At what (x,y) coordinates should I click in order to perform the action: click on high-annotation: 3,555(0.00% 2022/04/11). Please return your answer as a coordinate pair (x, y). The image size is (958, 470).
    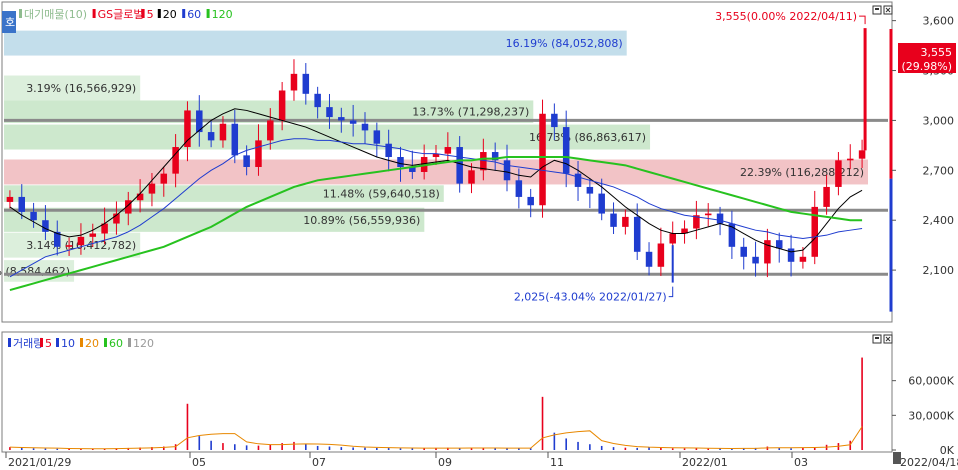
    Looking at the image, I should click on (786, 16).